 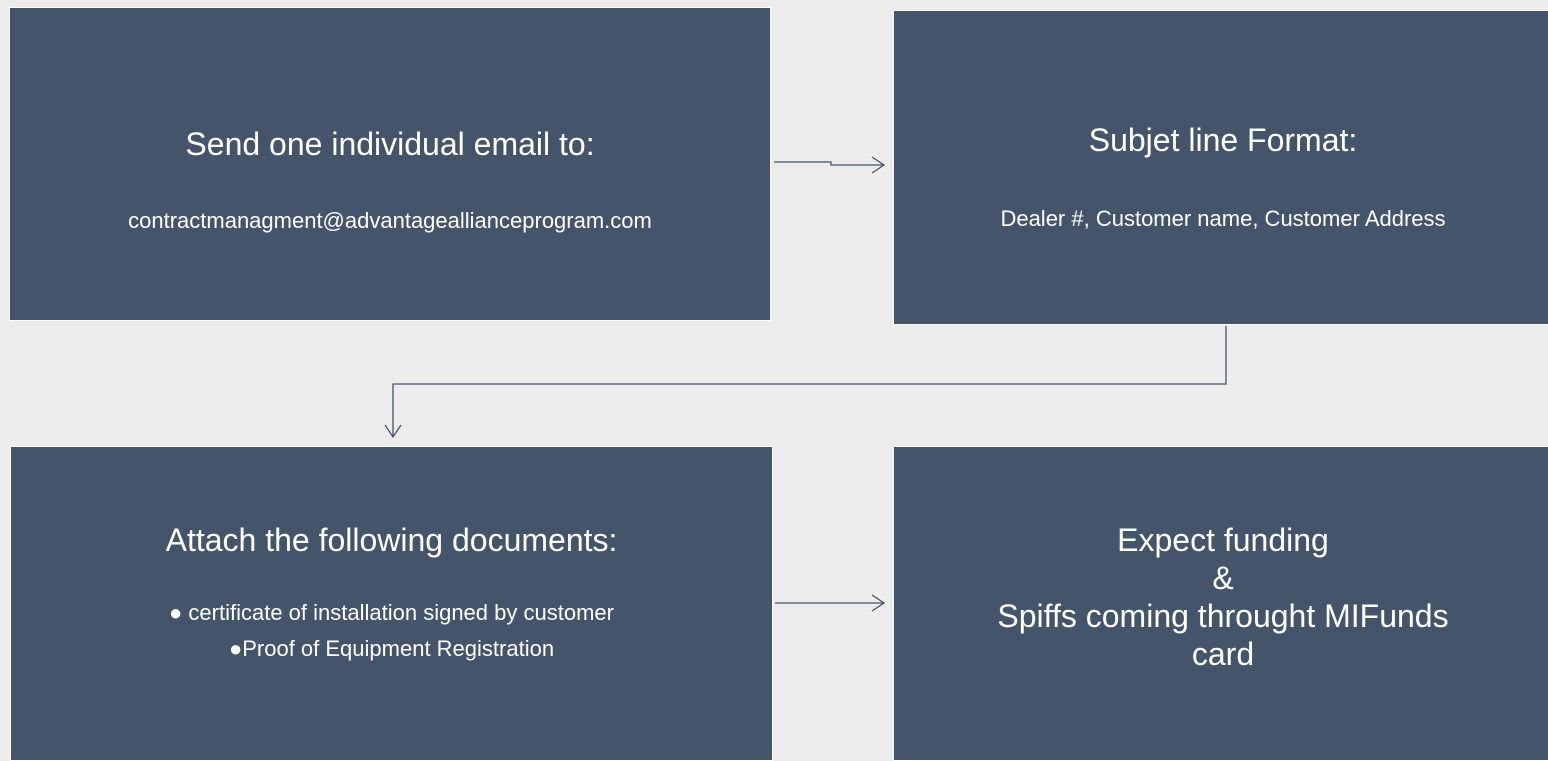 I want to click on arrow-step2-to-step3, so click(x=809, y=381).